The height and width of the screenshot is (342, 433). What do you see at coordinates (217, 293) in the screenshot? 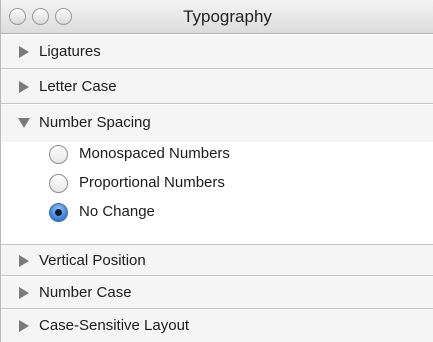
I see `section-number-case: Number Case` at bounding box center [217, 293].